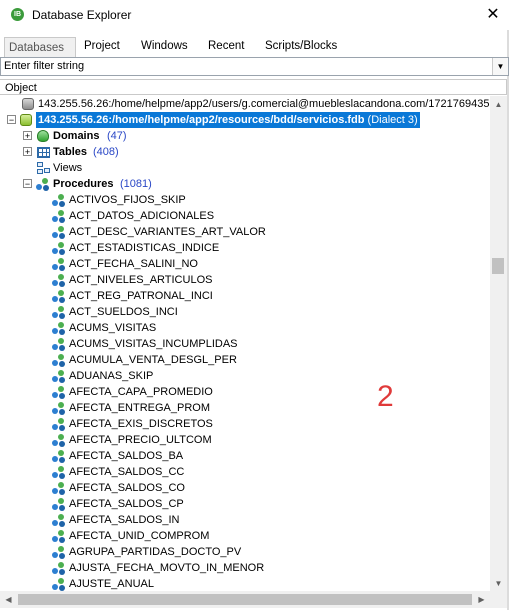 The width and height of the screenshot is (509, 610). Describe the element at coordinates (43, 184) in the screenshot. I see `procedures-icon` at that location.